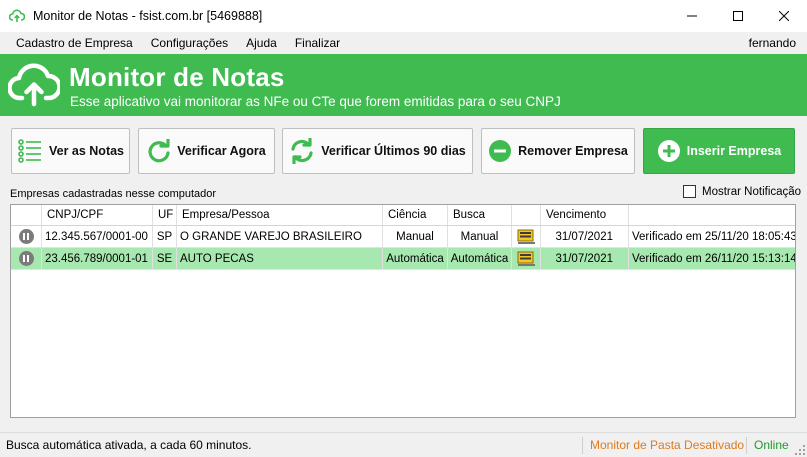 The image size is (807, 457). I want to click on cell-cnpj: 12.345.567/0001-00, so click(97, 236).